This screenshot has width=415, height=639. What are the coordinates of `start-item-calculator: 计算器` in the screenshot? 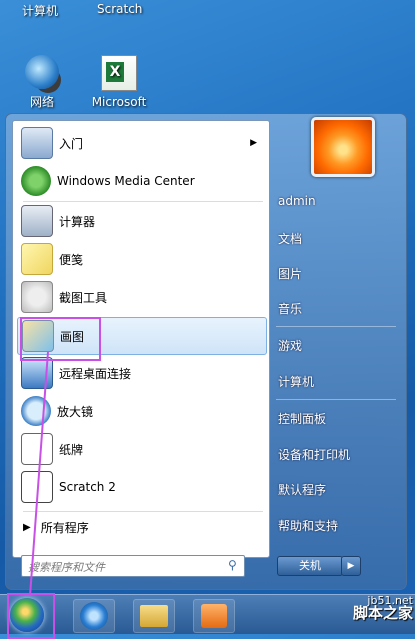 It's located at (141, 221).